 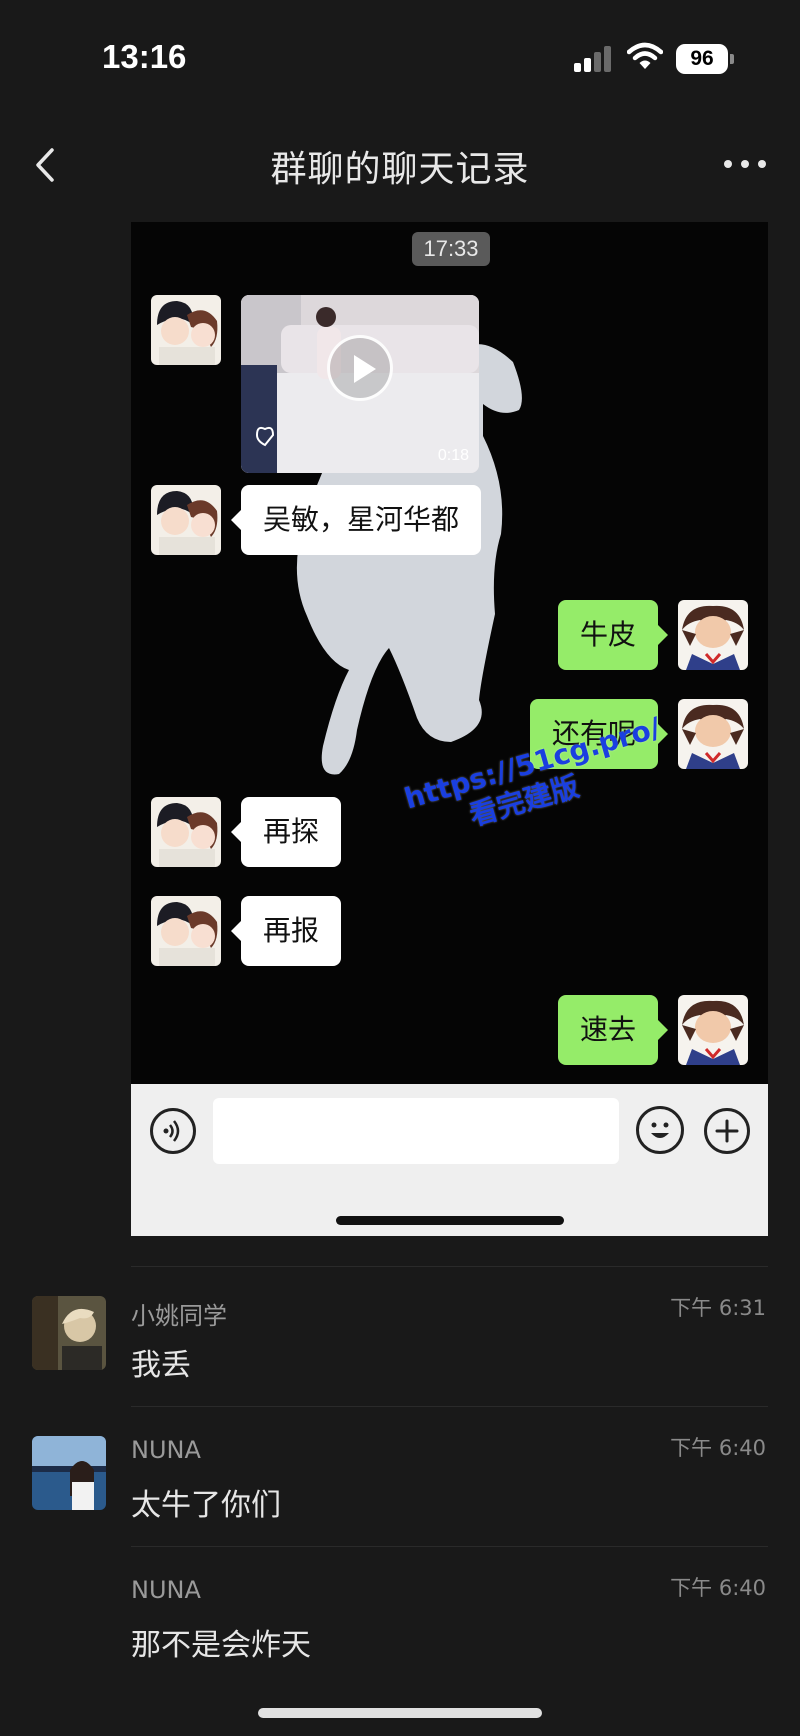 What do you see at coordinates (718, 1308) in the screenshot?
I see `comment-time: 下午 6:31` at bounding box center [718, 1308].